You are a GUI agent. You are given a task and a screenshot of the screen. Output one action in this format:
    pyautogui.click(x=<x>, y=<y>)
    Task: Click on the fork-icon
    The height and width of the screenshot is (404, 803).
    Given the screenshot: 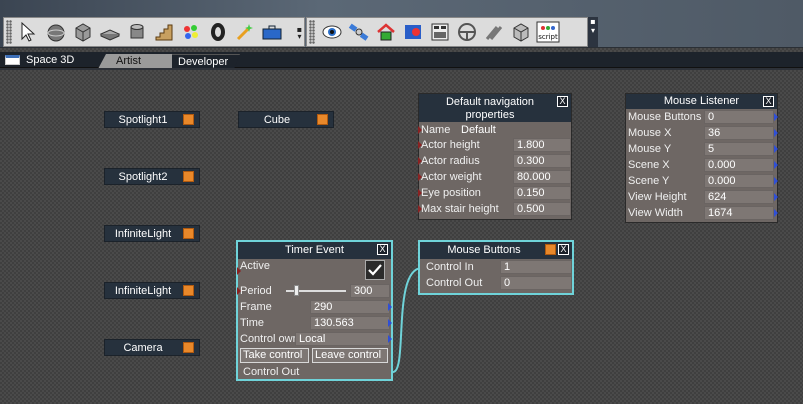 What is the action you would take?
    pyautogui.click(x=494, y=32)
    